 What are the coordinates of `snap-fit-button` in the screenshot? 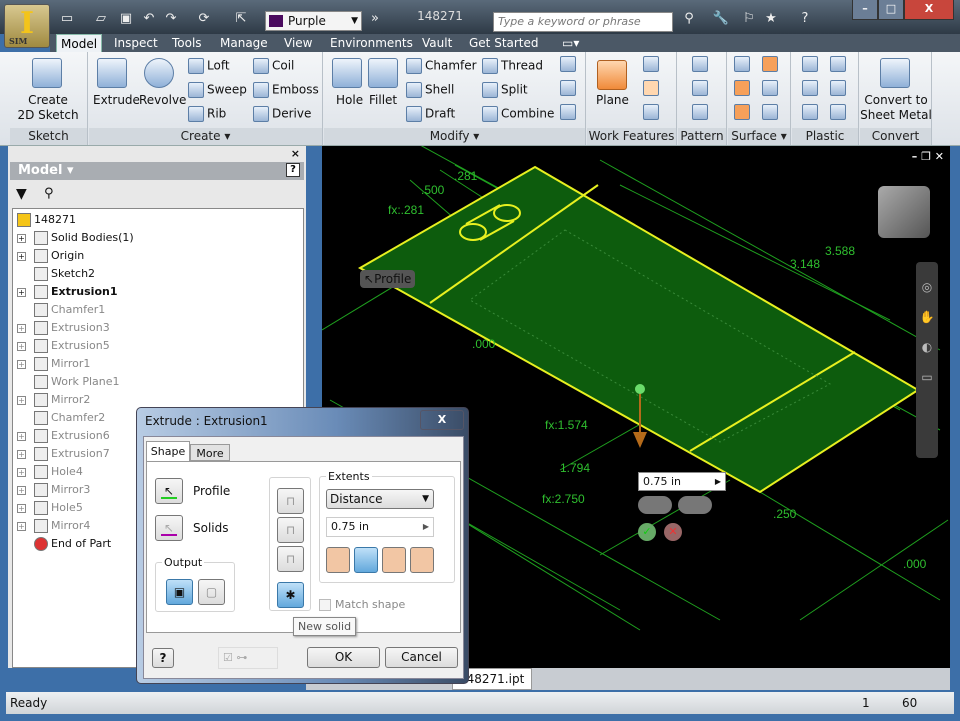 It's located at (839, 64).